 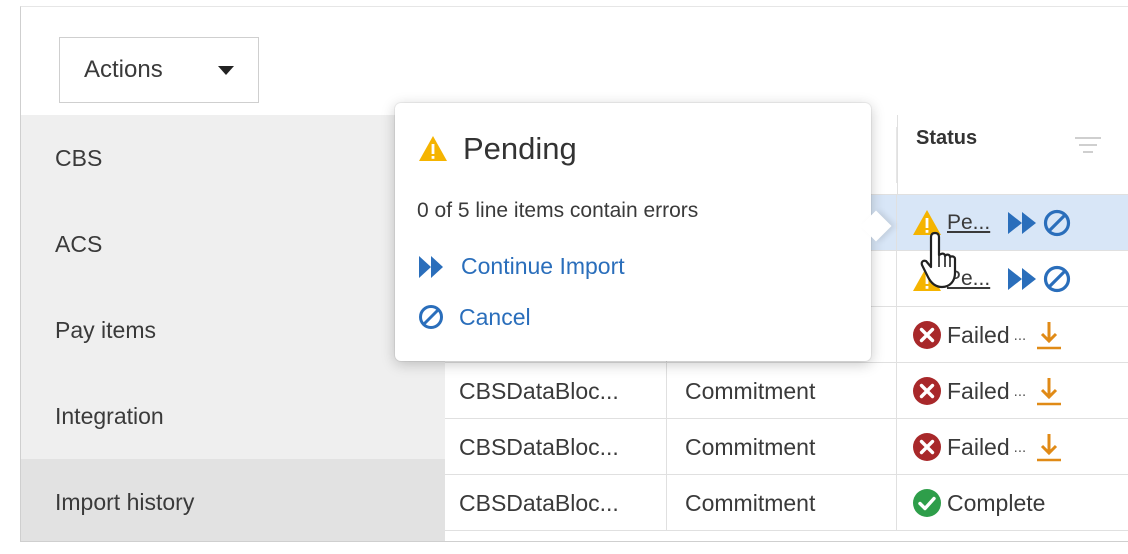 I want to click on warning-icon, so click(x=433, y=148).